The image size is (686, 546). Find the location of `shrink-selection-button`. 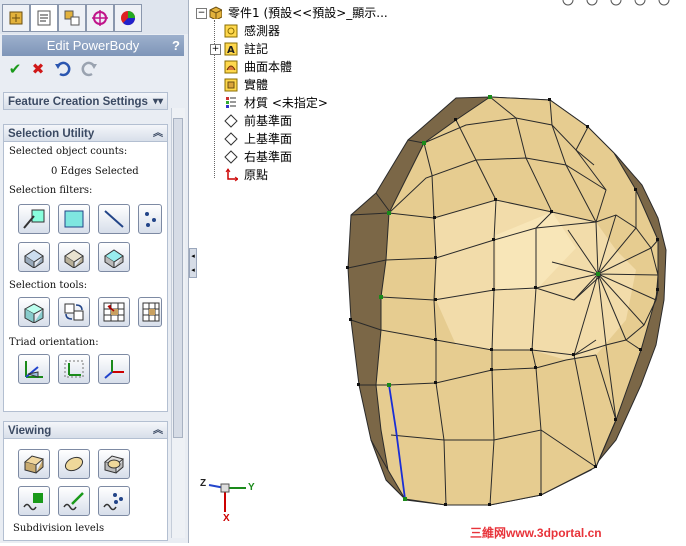

shrink-selection-button is located at coordinates (150, 312).